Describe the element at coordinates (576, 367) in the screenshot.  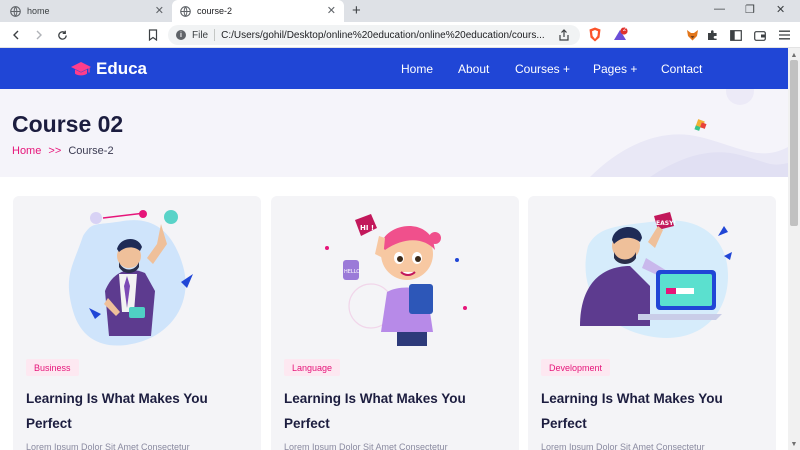
I see `course-category-tag: Development` at that location.